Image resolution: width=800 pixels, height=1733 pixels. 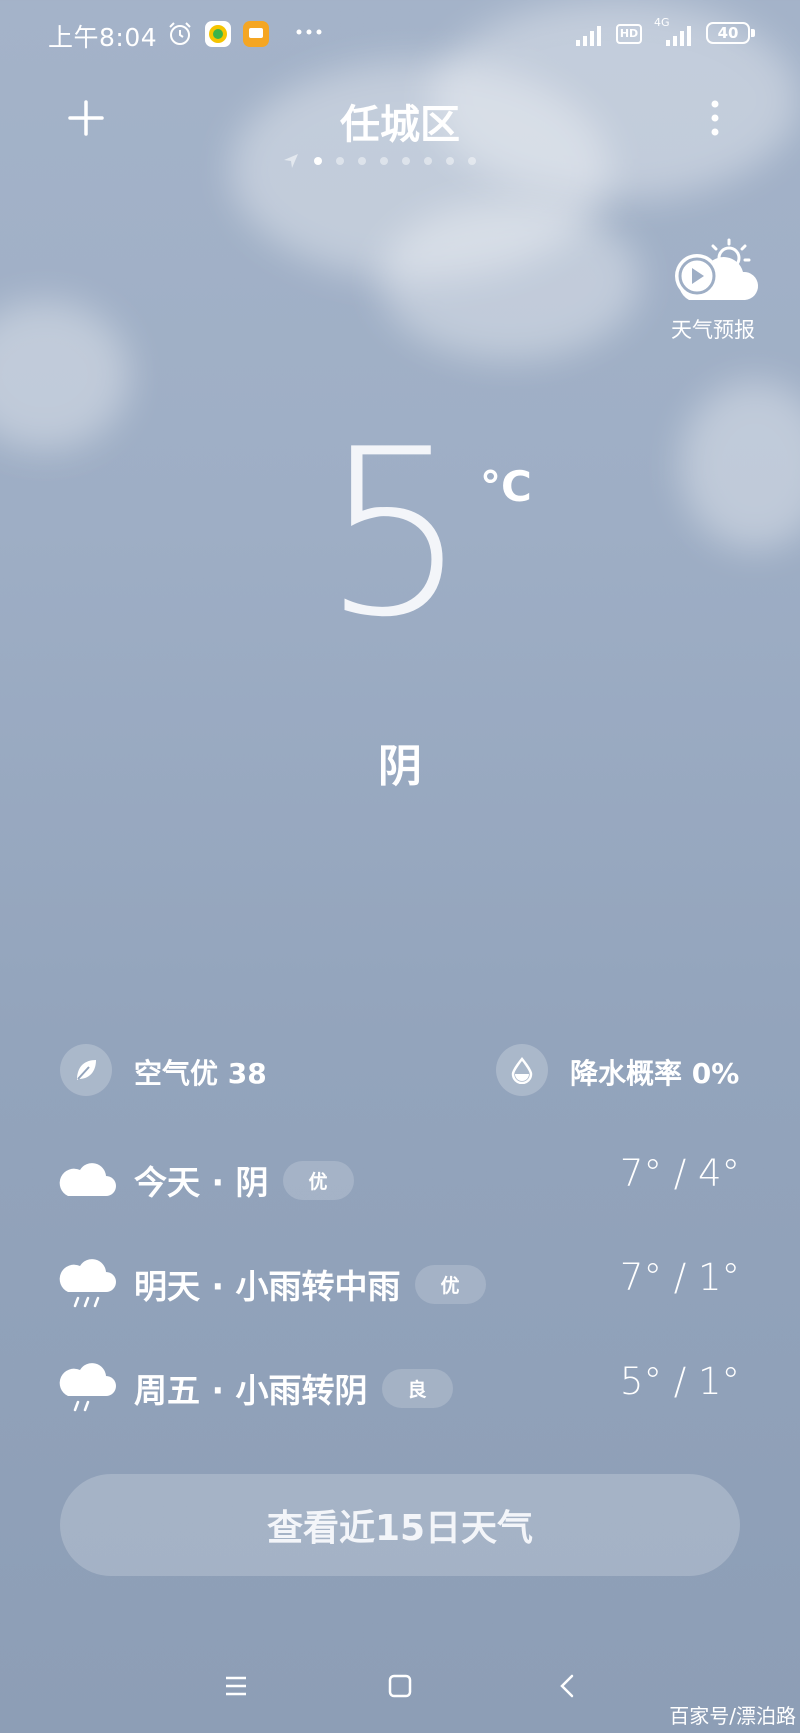 What do you see at coordinates (679, 1277) in the screenshot?
I see `daily-row-temps: 7° / 1°` at bounding box center [679, 1277].